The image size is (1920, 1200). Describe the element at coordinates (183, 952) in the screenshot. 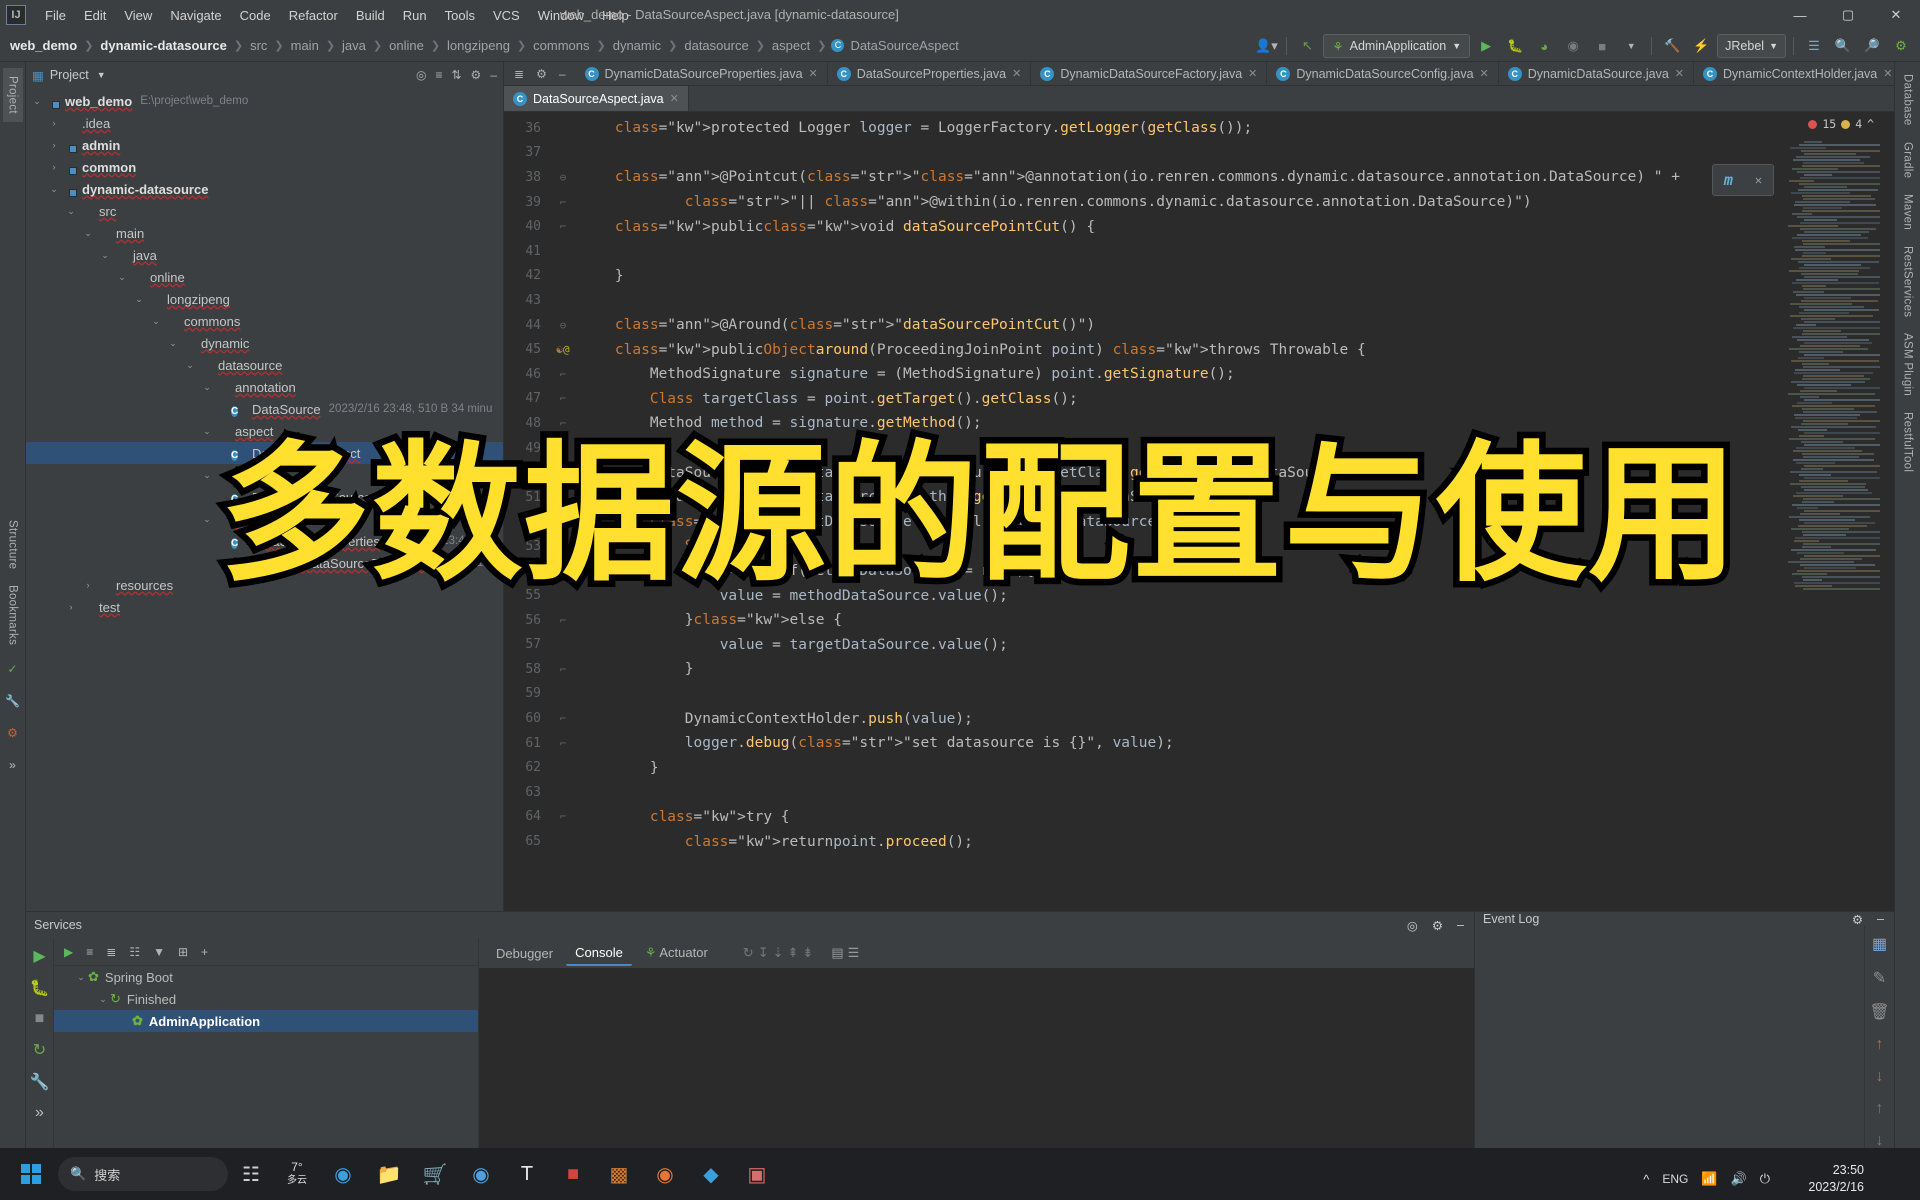

I see `new-tab-icon: ⊞` at that location.